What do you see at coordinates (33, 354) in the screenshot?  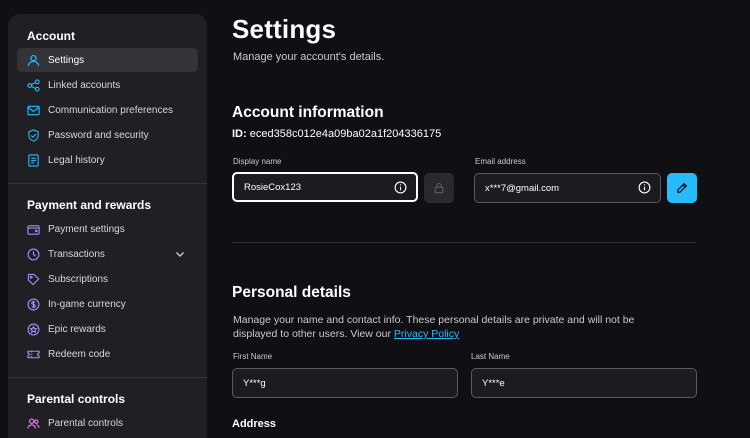 I see `ticket-icon` at bounding box center [33, 354].